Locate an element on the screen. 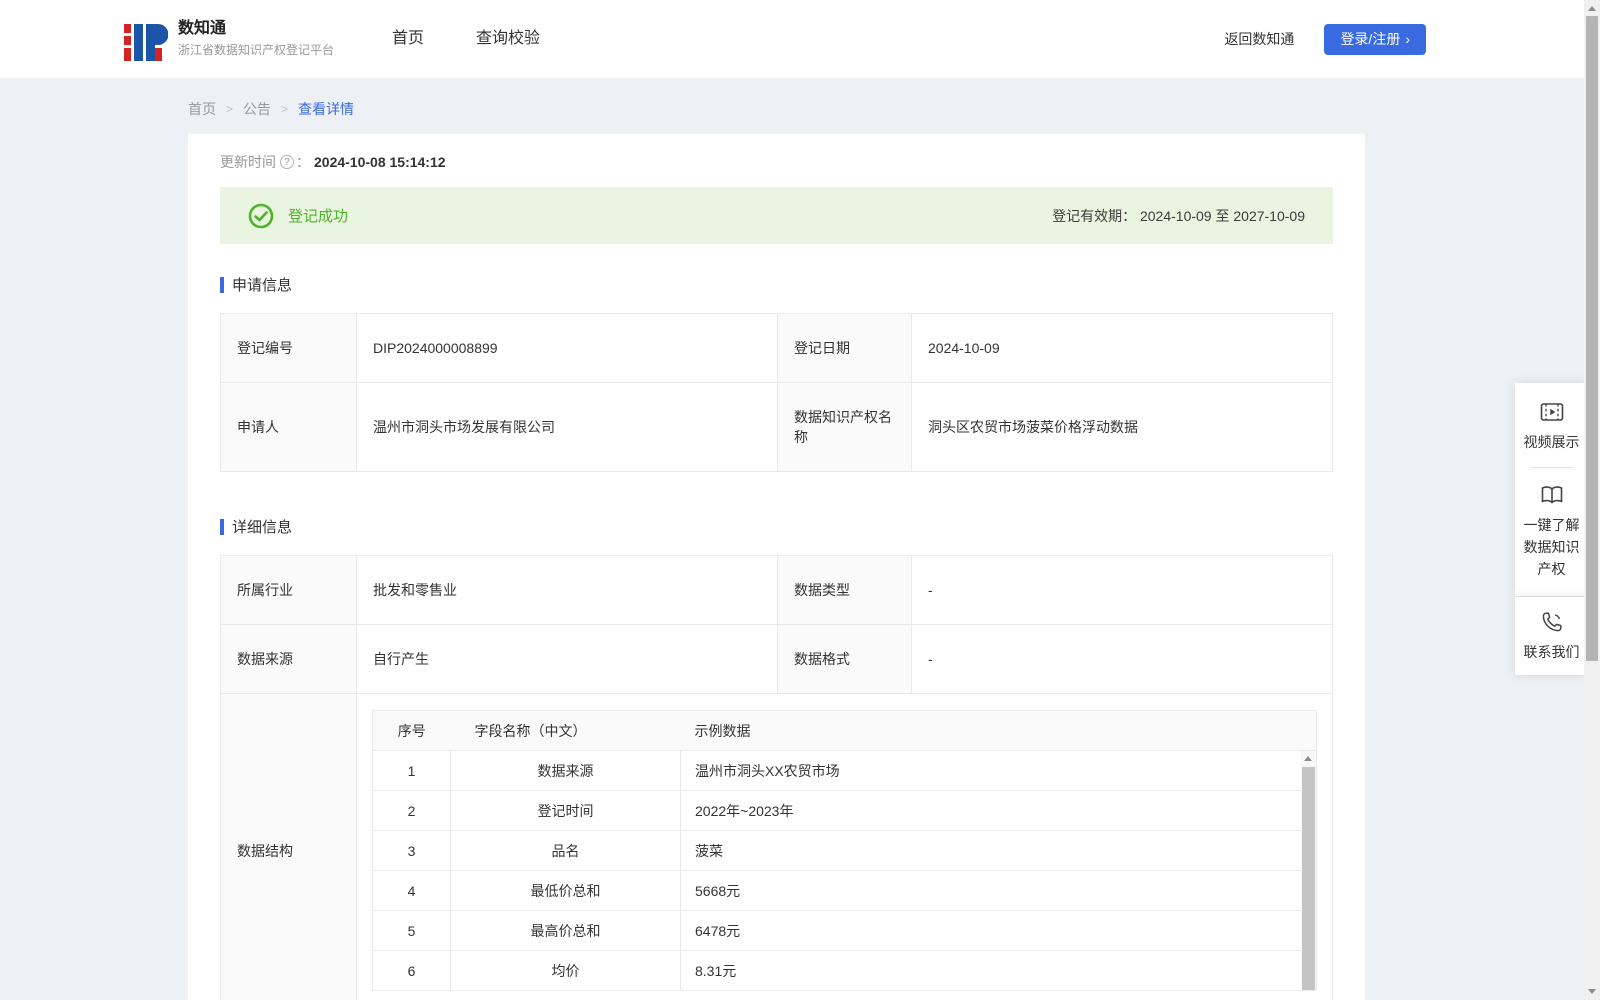 This screenshot has width=1600, height=1000. cell-index: 5 is located at coordinates (411, 930).